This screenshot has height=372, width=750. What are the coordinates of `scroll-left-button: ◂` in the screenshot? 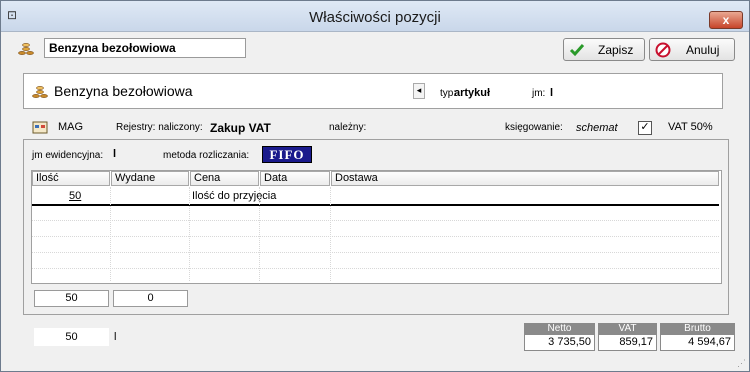 It's located at (419, 91).